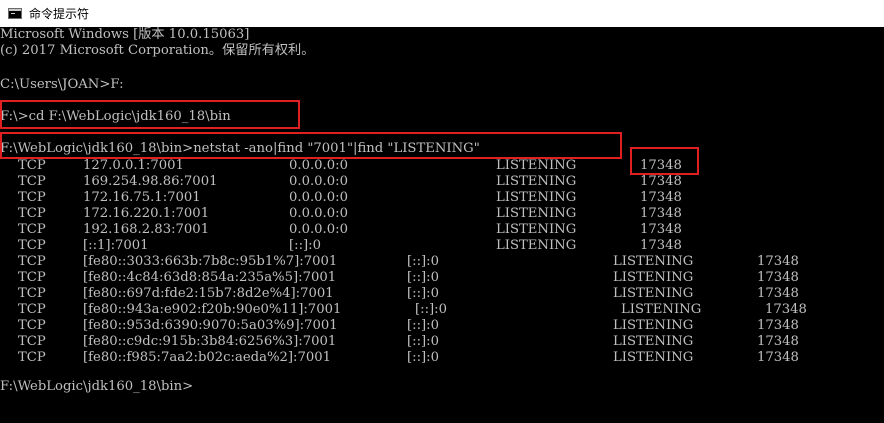 The image size is (884, 423). I want to click on local-cell: [::1]:7001, so click(116, 245).